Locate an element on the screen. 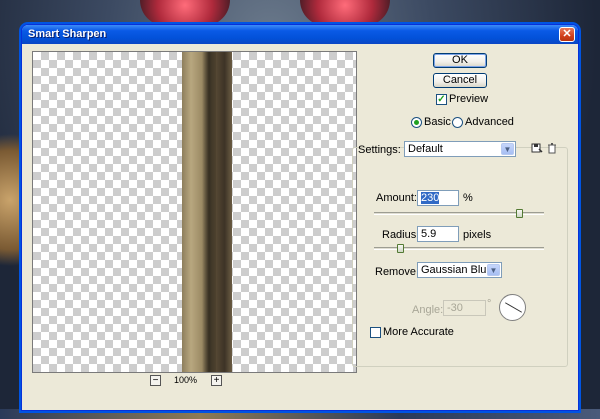 The height and width of the screenshot is (419, 600). radius-field: 5.9 is located at coordinates (438, 234).